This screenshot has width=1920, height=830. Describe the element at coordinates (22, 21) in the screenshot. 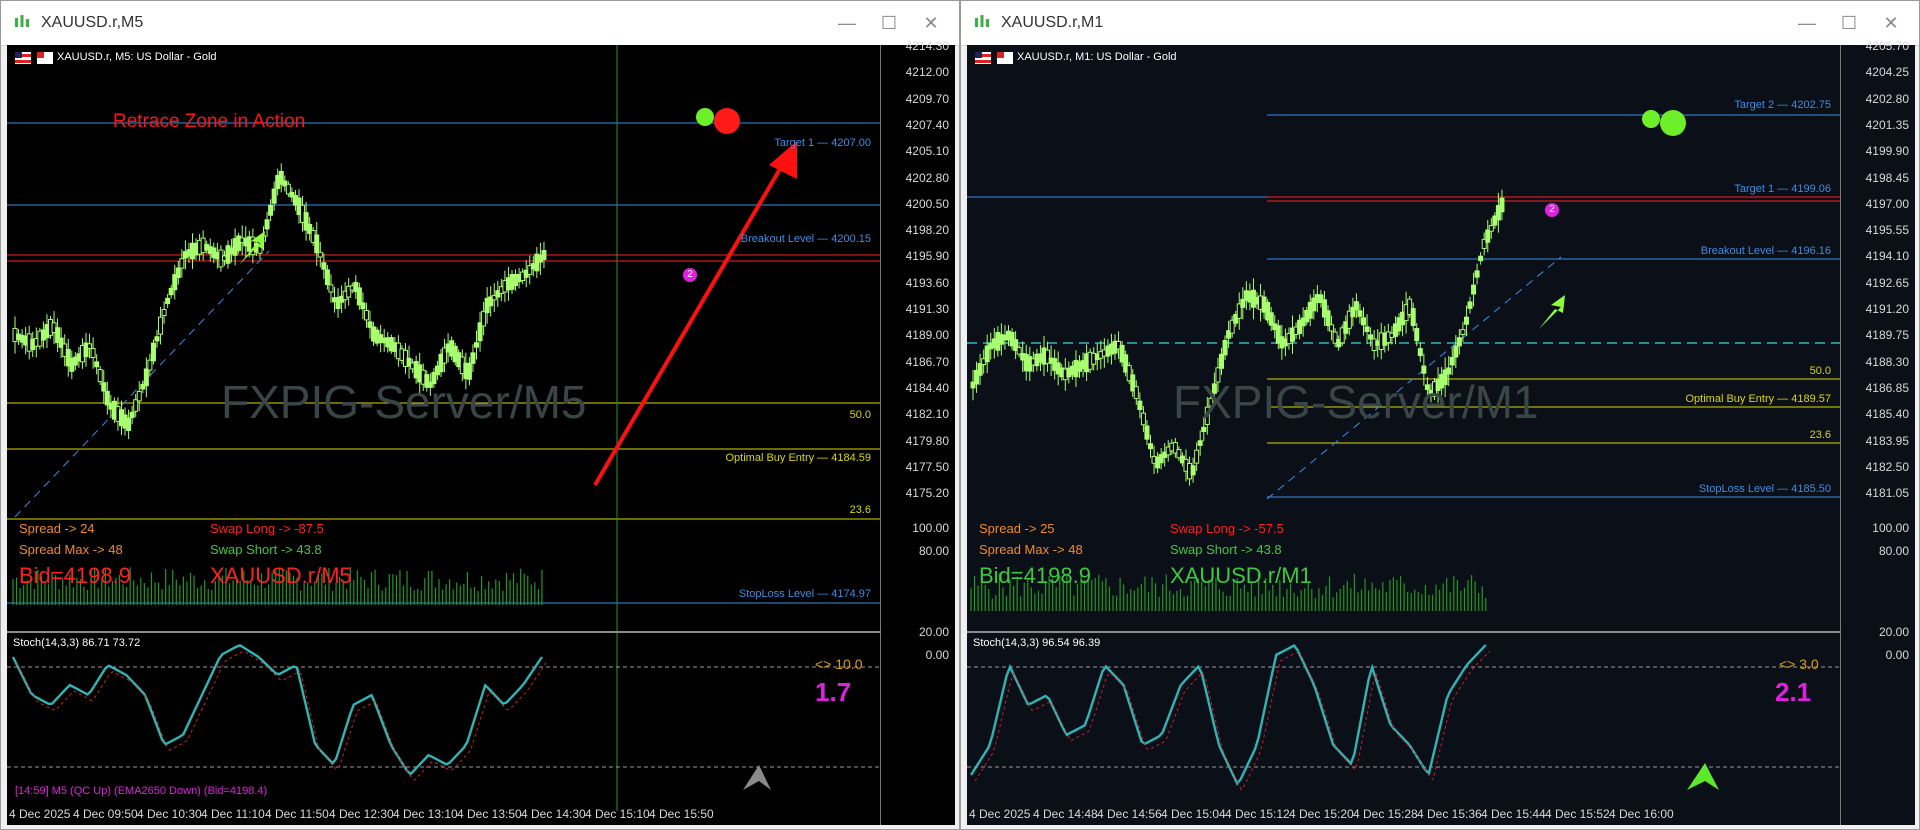

I see `chart-app-icon` at that location.